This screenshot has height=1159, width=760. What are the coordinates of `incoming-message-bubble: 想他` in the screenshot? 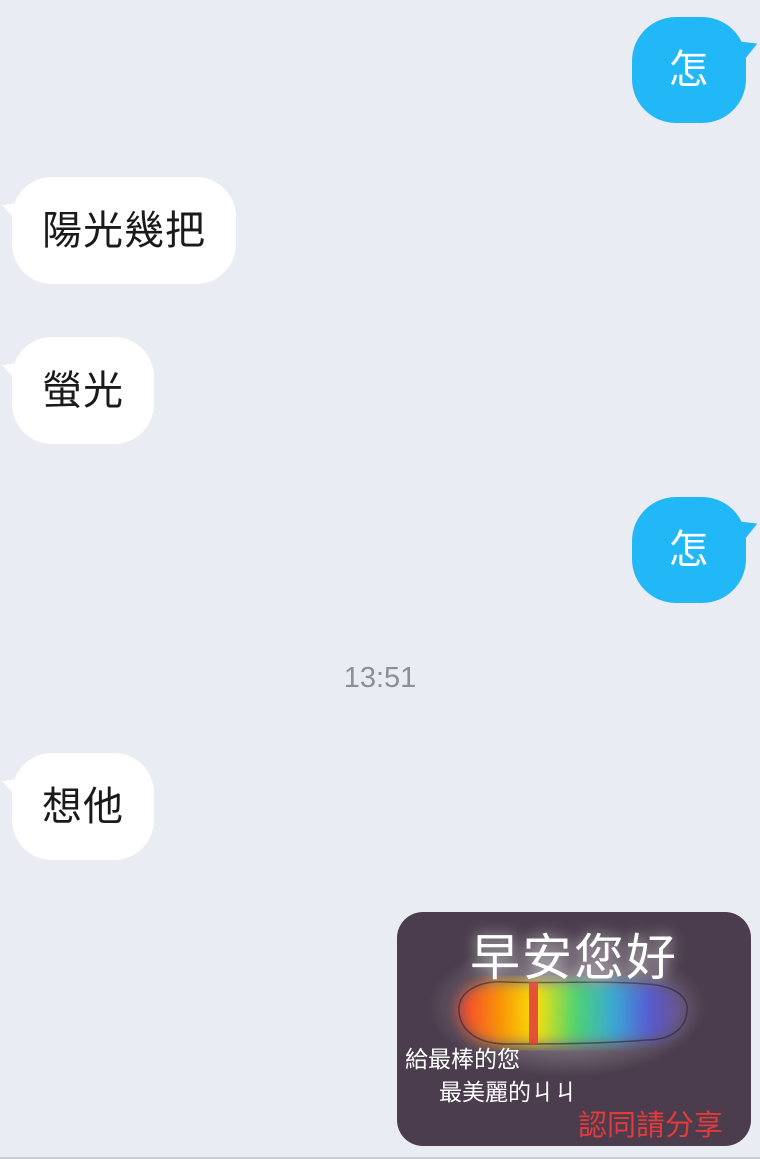 It's located at (77, 806).